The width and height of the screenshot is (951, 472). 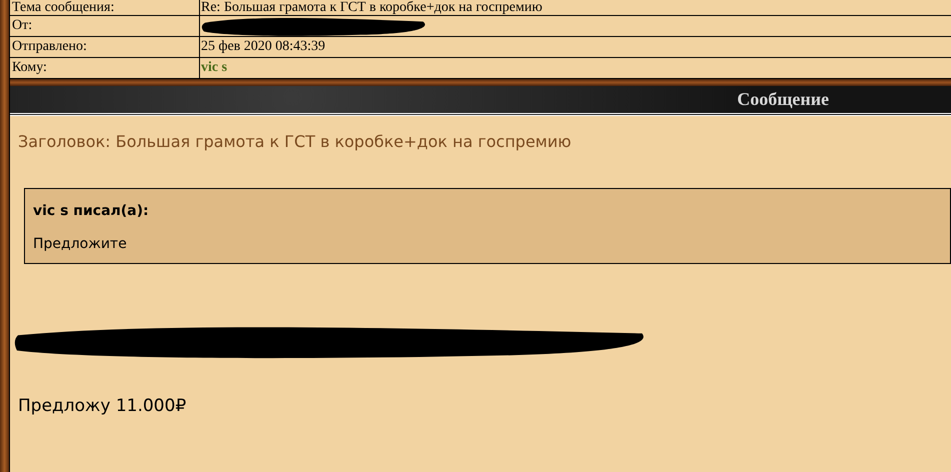 What do you see at coordinates (103, 406) in the screenshot?
I see `post-text: Предложу 11.000₽` at bounding box center [103, 406].